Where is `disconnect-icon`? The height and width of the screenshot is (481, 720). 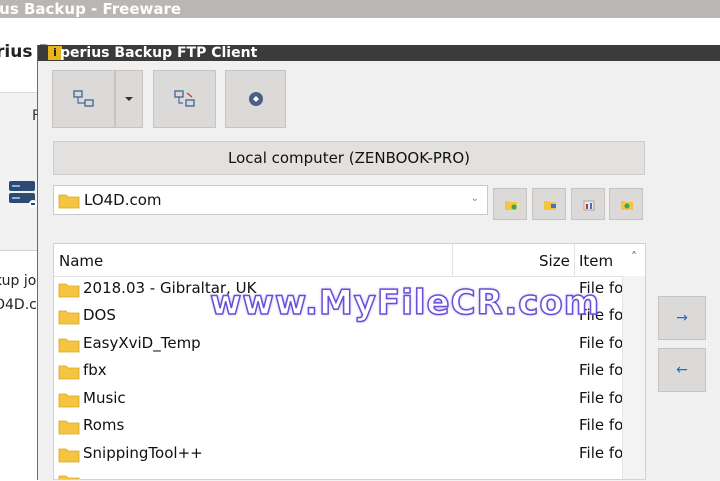
disconnect-icon is located at coordinates (184, 98).